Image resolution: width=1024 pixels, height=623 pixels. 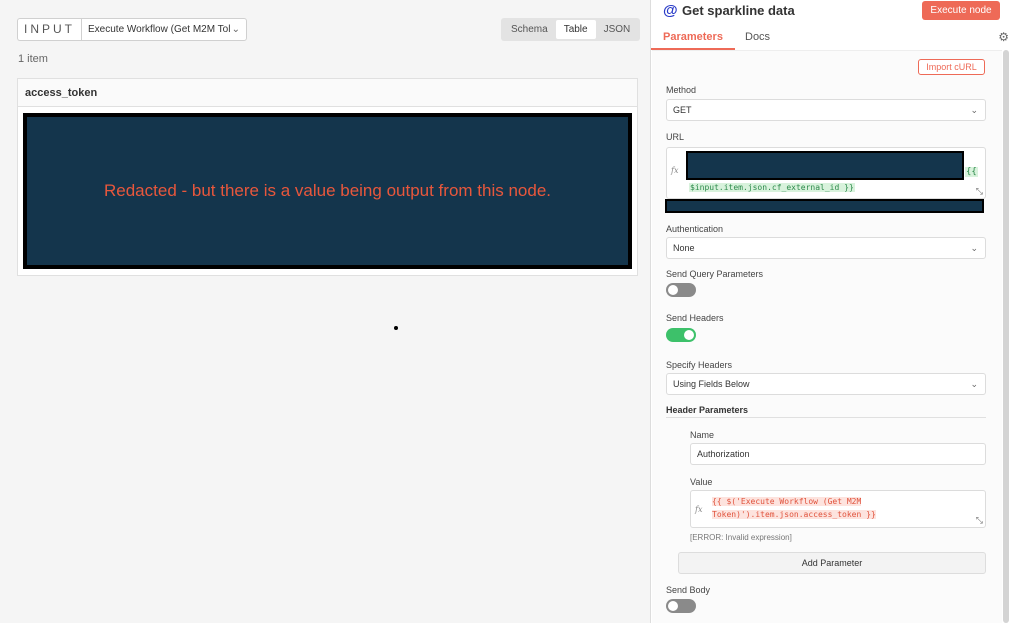 What do you see at coordinates (738, 10) in the screenshot?
I see `node-title: Get sparkline data` at bounding box center [738, 10].